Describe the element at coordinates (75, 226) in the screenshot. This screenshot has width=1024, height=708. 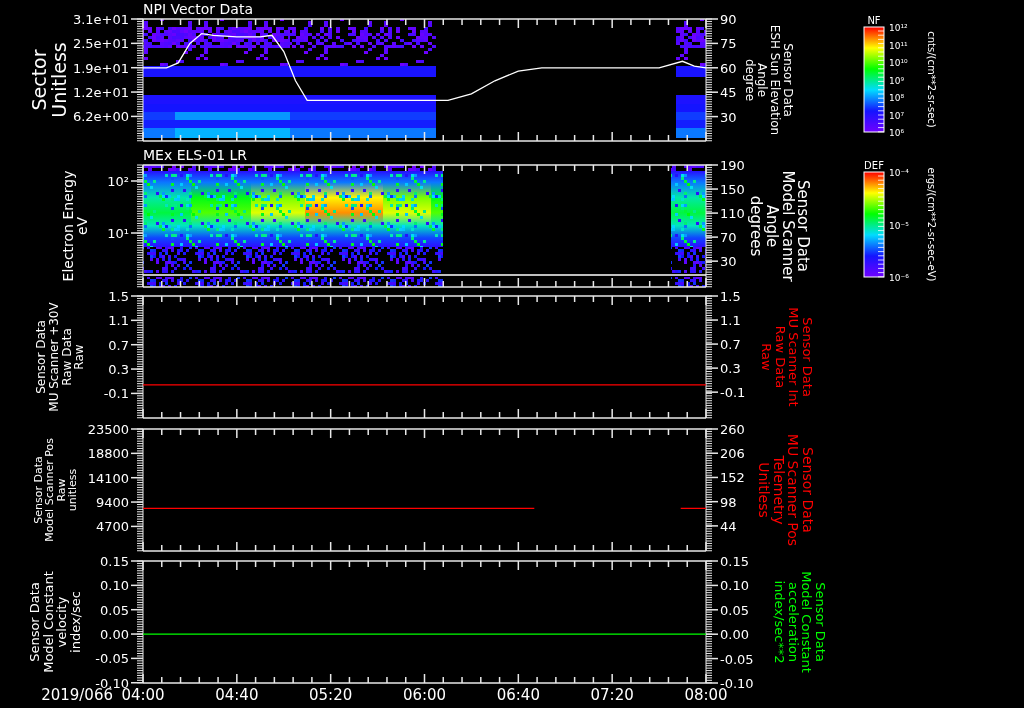
I see `axis-label: Electron Energy eV` at that location.